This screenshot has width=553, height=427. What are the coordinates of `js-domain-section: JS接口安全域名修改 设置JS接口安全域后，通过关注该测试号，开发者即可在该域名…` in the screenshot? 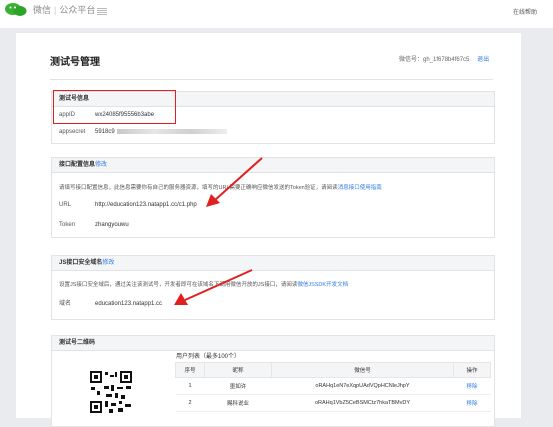 It's located at (273, 287).